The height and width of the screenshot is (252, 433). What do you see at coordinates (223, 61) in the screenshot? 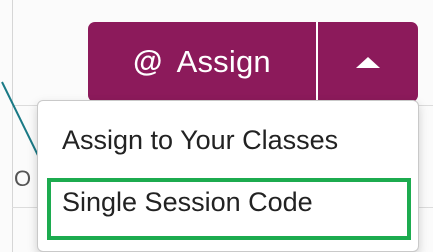
I see `assign-button-label: Assign` at bounding box center [223, 61].